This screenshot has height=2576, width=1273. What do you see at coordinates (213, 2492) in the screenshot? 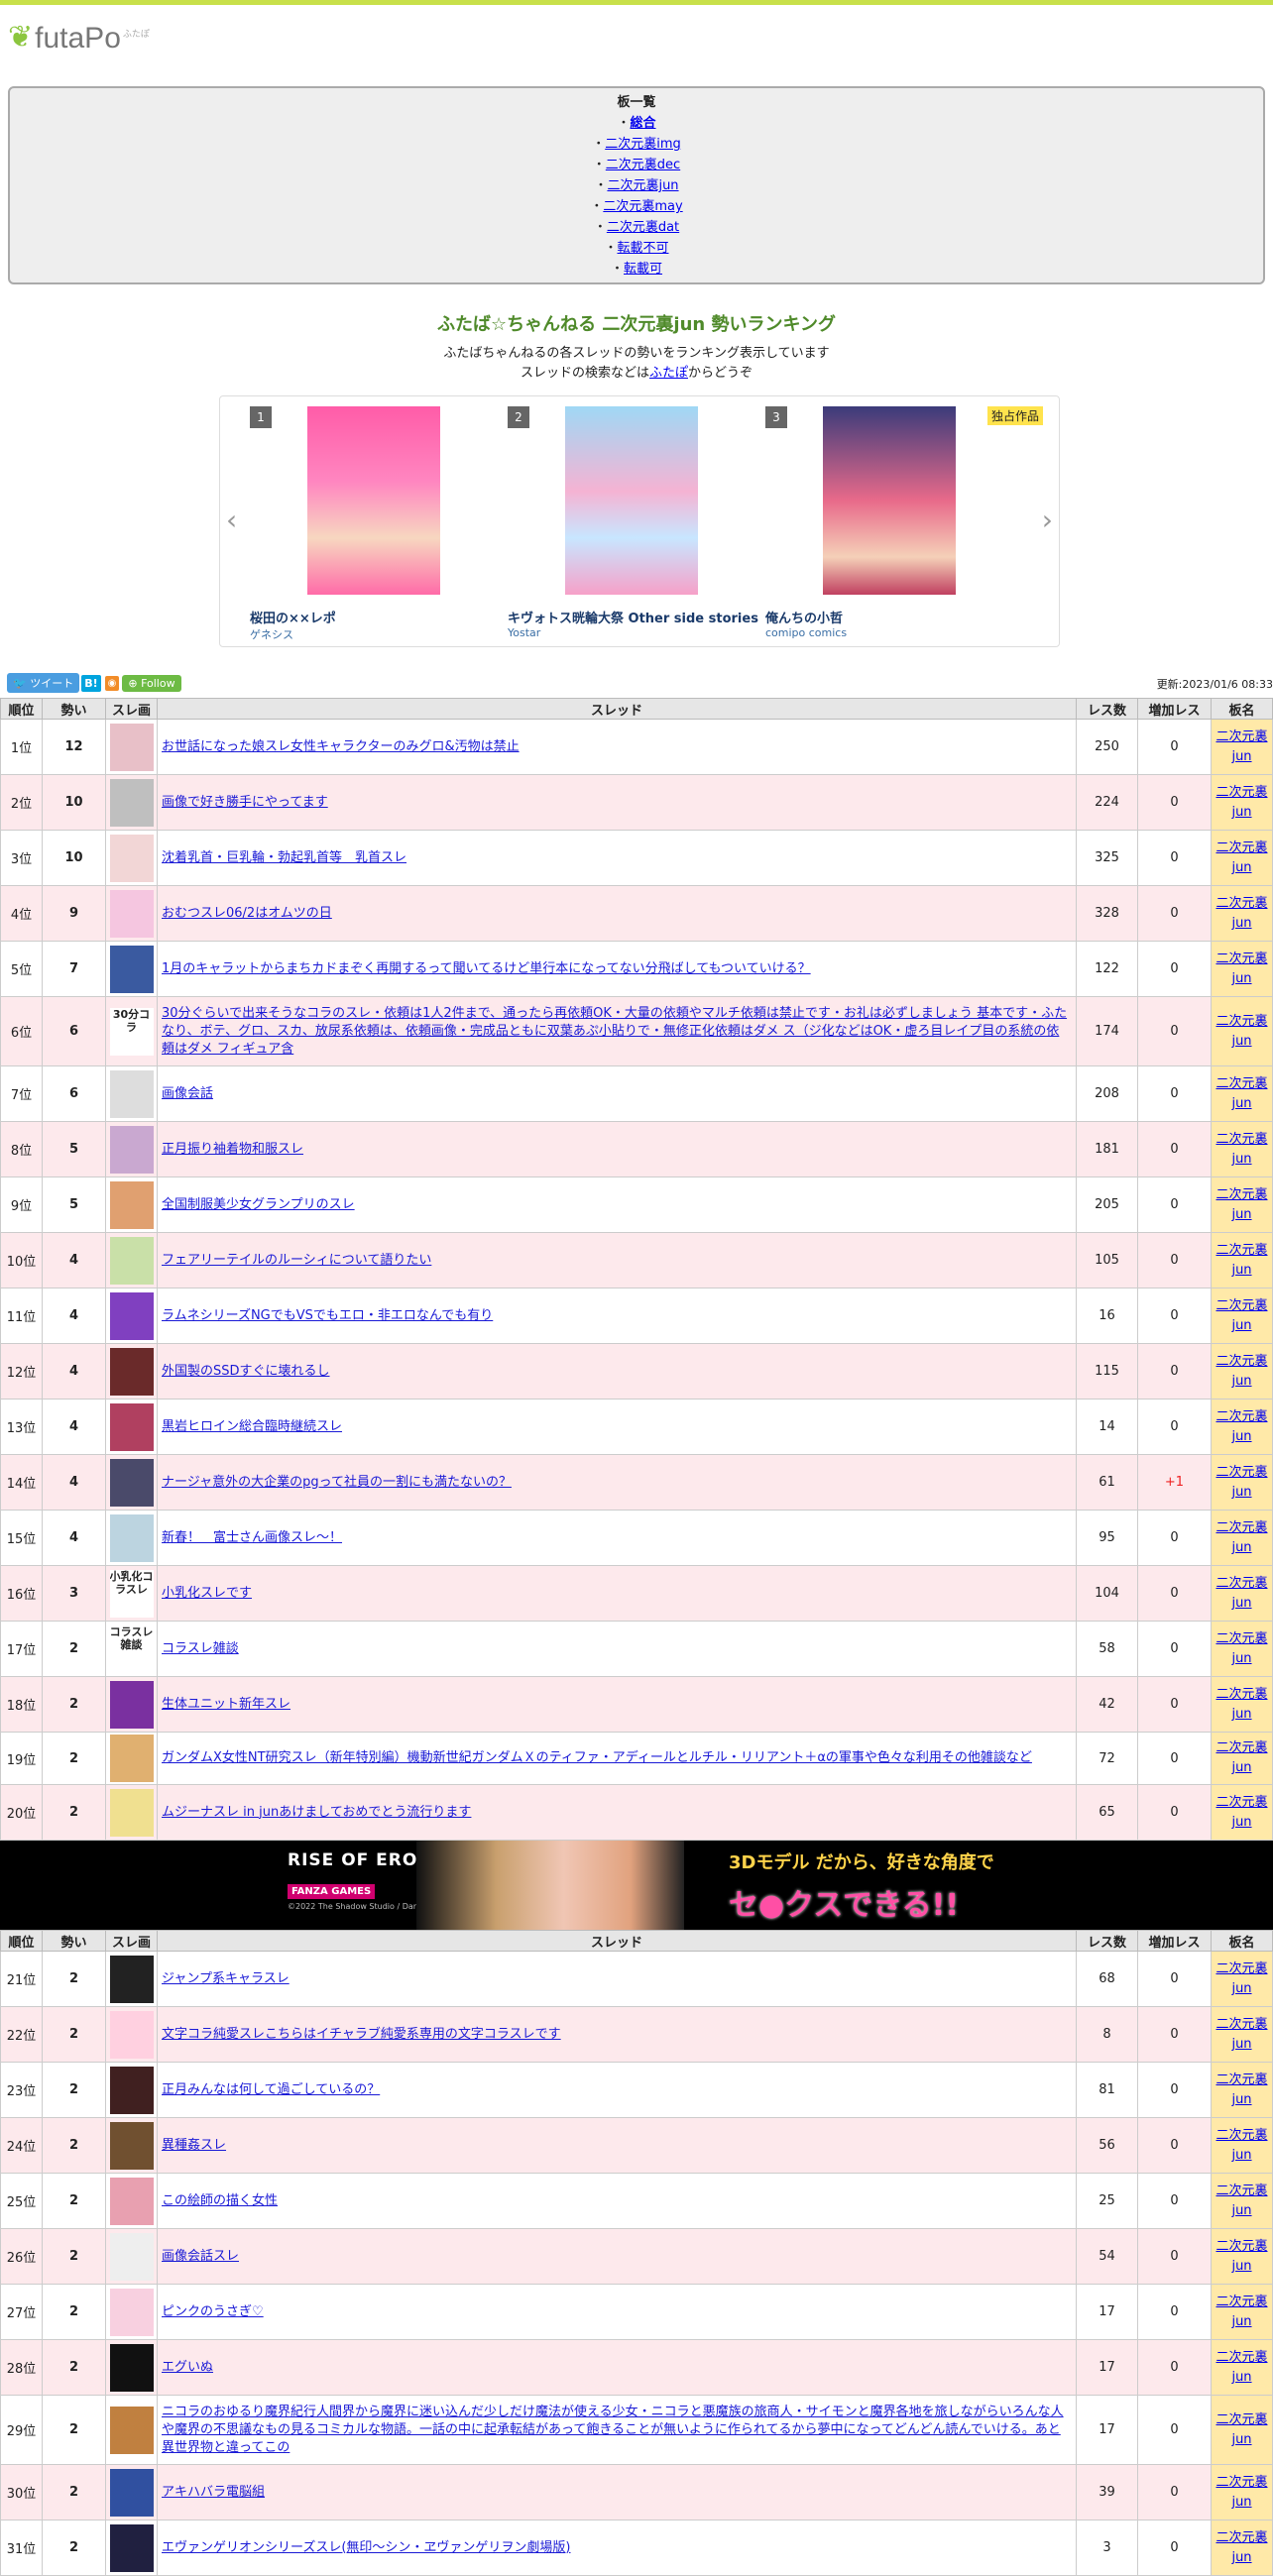
I see `thread-link: アキハバラ電脳組` at bounding box center [213, 2492].